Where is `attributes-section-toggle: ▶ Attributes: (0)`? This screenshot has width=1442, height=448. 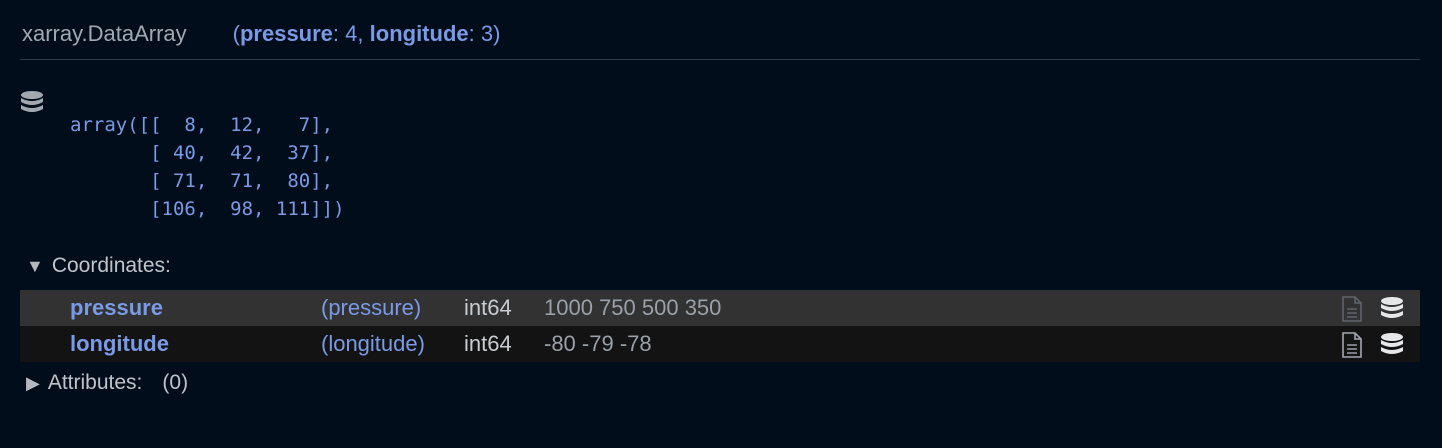 attributes-section-toggle: ▶ Attributes: (0) is located at coordinates (107, 383).